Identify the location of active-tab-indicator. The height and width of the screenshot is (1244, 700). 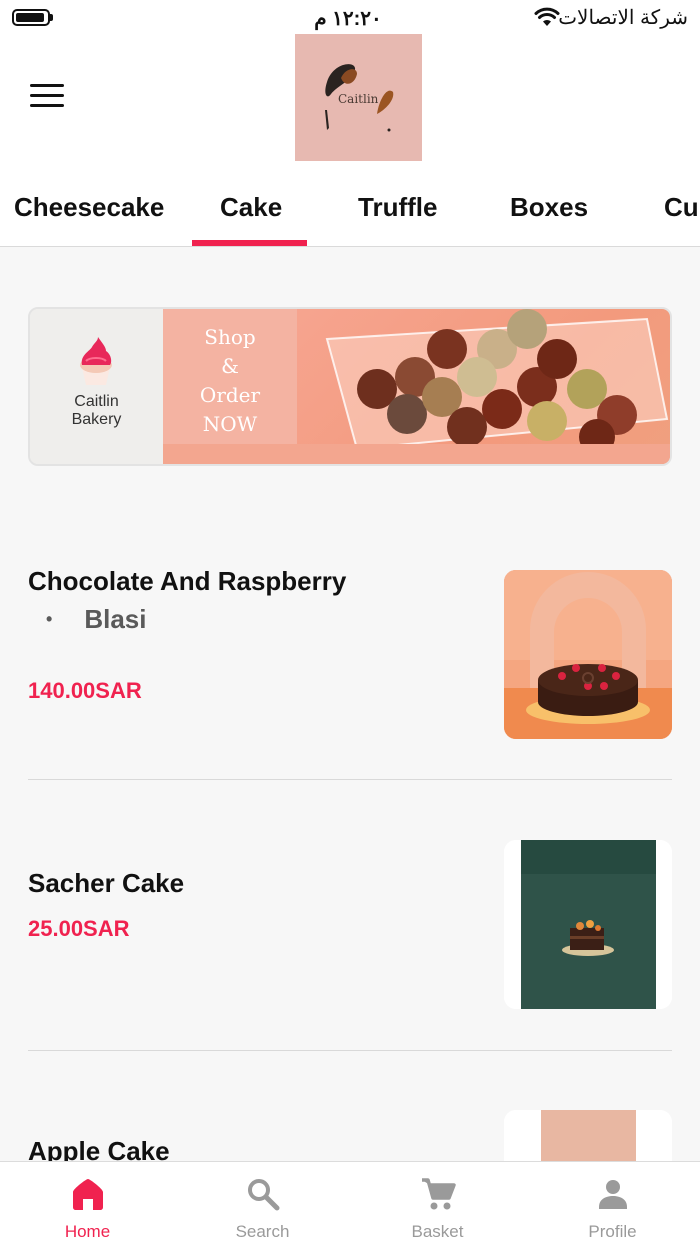
(249, 243).